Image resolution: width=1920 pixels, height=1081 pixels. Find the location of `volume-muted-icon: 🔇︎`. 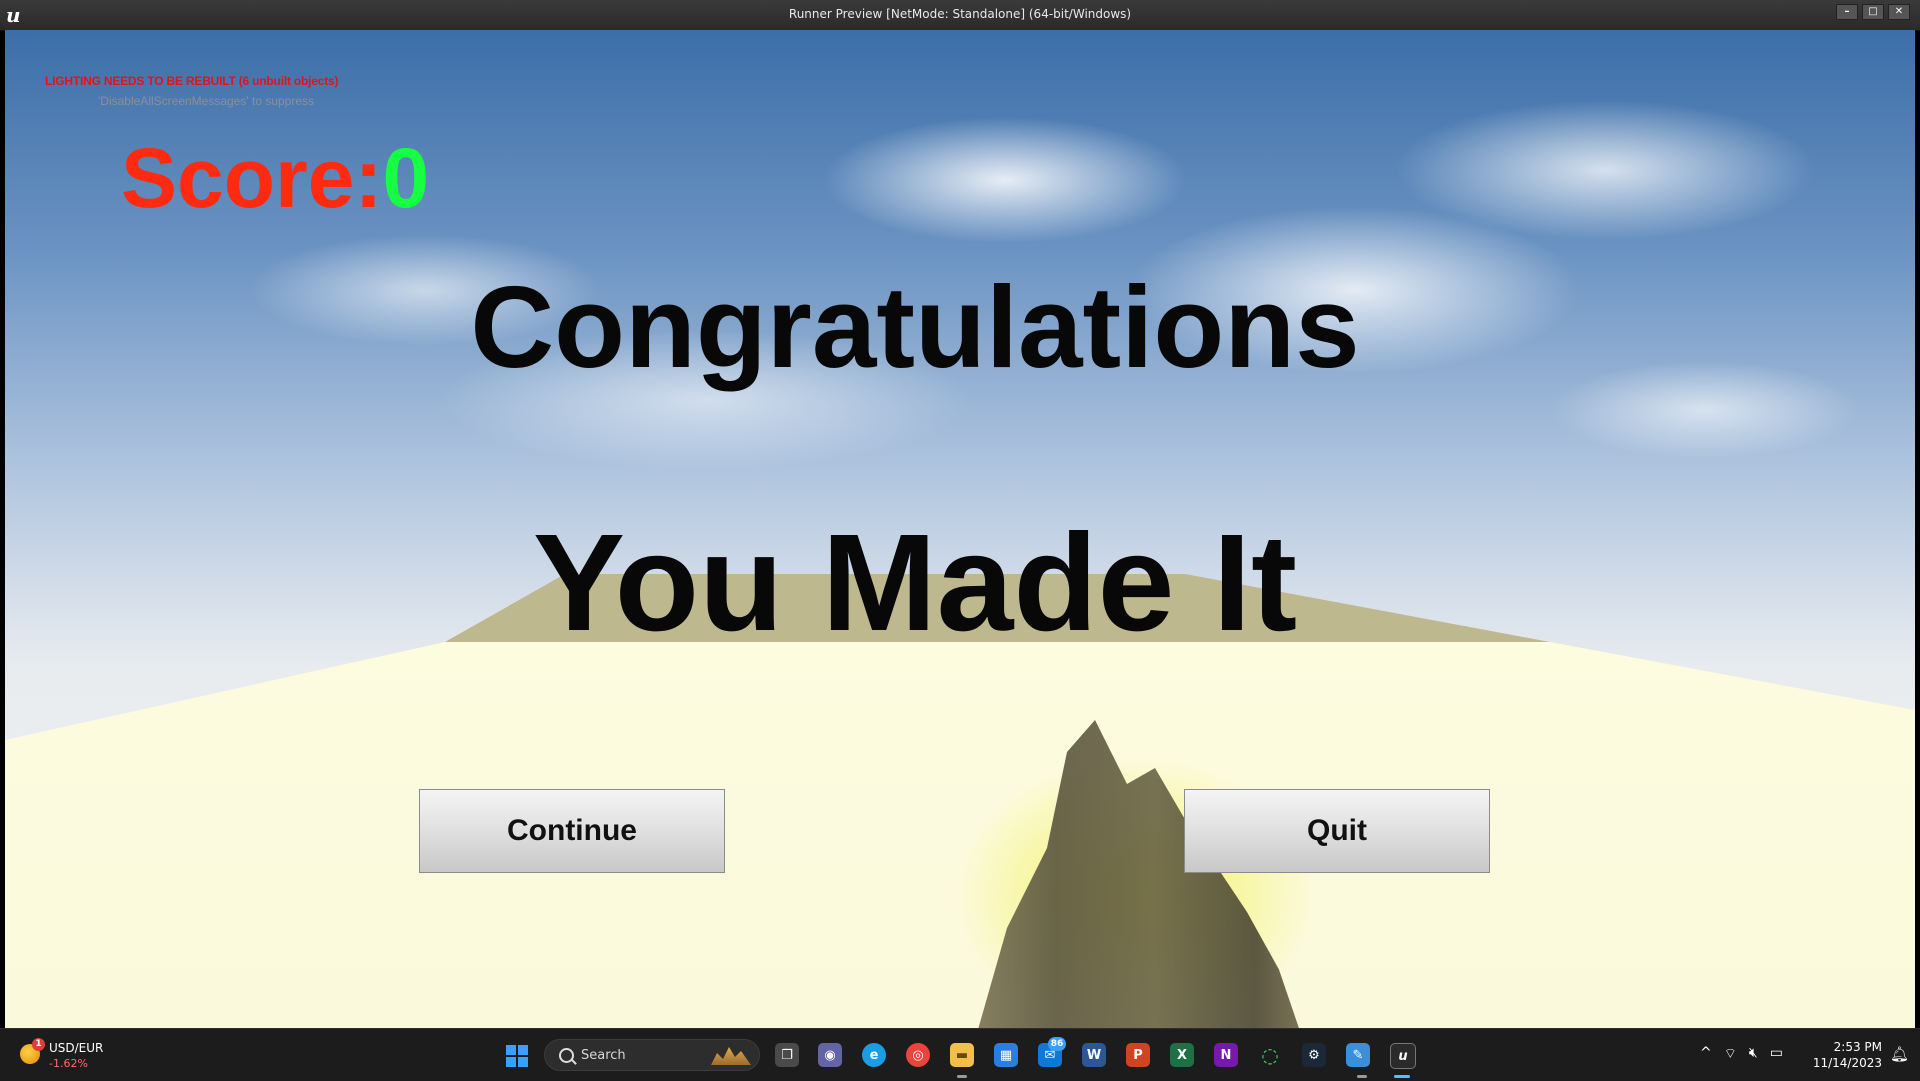

volume-muted-icon: 🔇︎ is located at coordinates (1753, 1054).